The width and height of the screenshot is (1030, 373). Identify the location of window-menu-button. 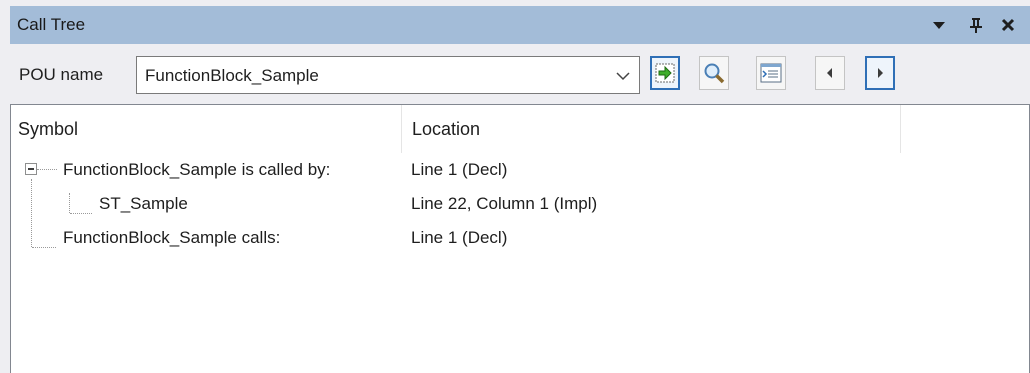
(939, 25).